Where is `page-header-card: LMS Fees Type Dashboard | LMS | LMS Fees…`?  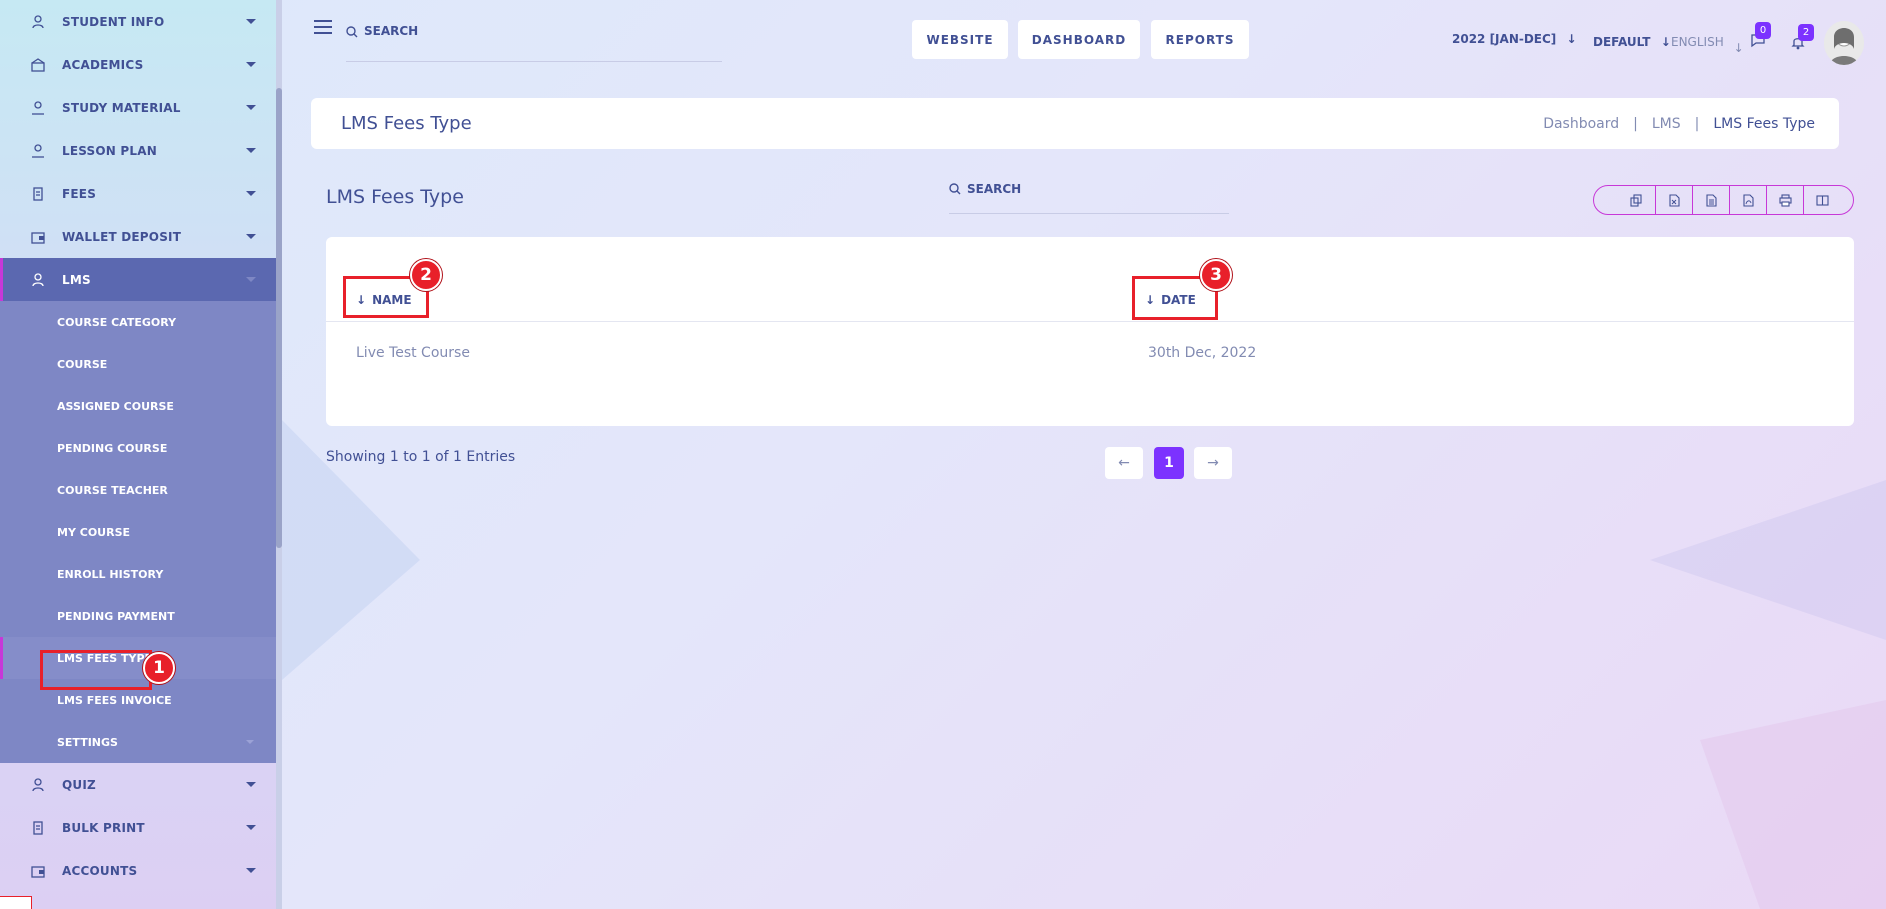
page-header-card: LMS Fees Type Dashboard | LMS | LMS Fees… is located at coordinates (1075, 123).